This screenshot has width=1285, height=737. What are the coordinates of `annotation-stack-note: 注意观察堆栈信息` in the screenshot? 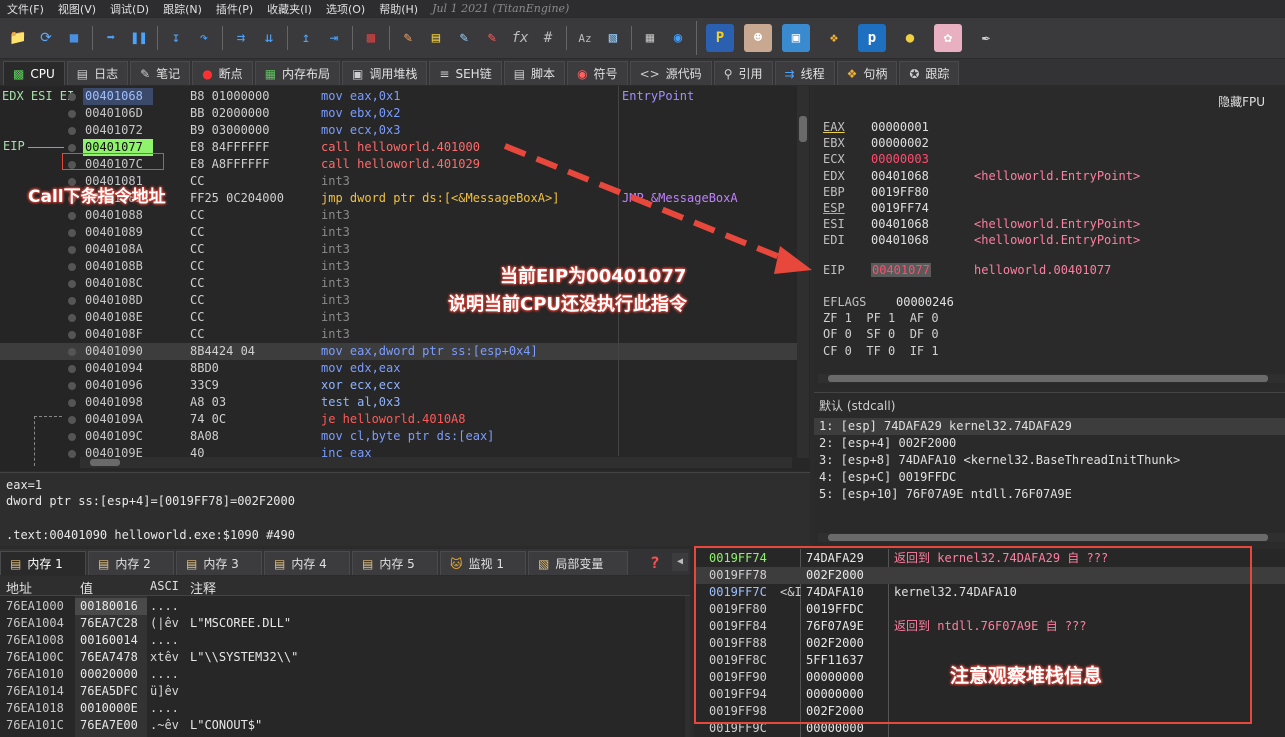 It's located at (1026, 676).